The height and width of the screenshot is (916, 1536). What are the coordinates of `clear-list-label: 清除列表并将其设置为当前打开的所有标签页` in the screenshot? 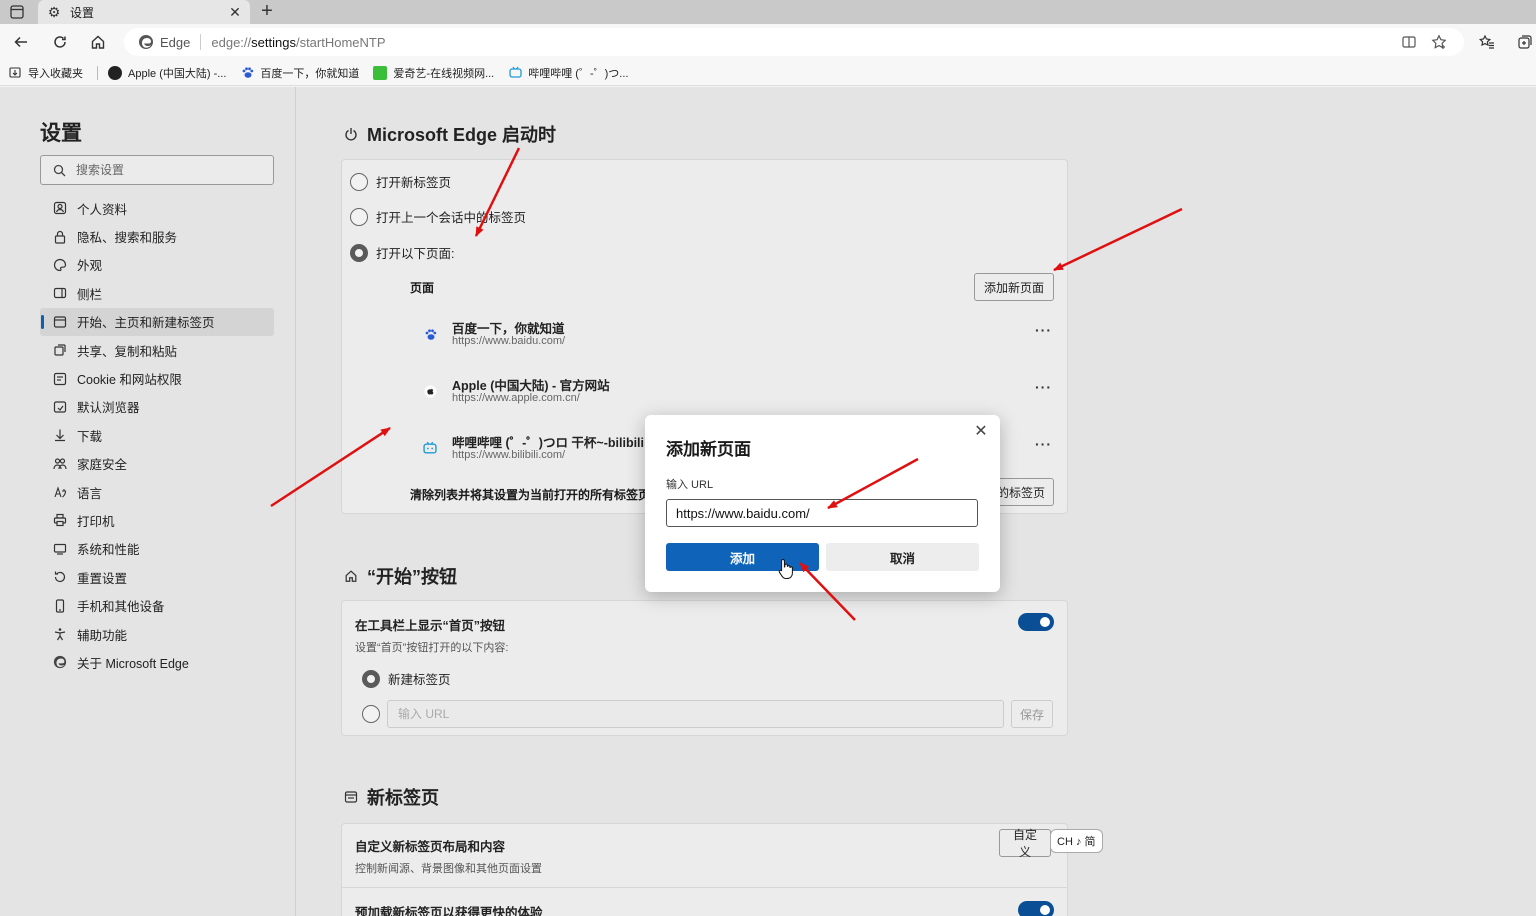 It's located at (530, 495).